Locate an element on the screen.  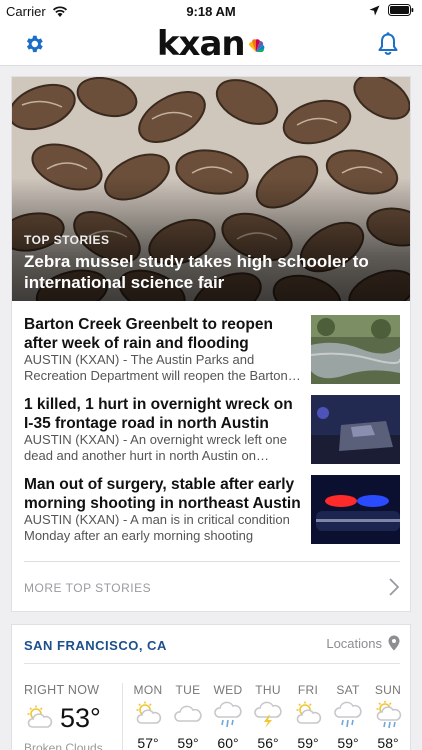
day-temperature: 56° is located at coordinates (268, 742).